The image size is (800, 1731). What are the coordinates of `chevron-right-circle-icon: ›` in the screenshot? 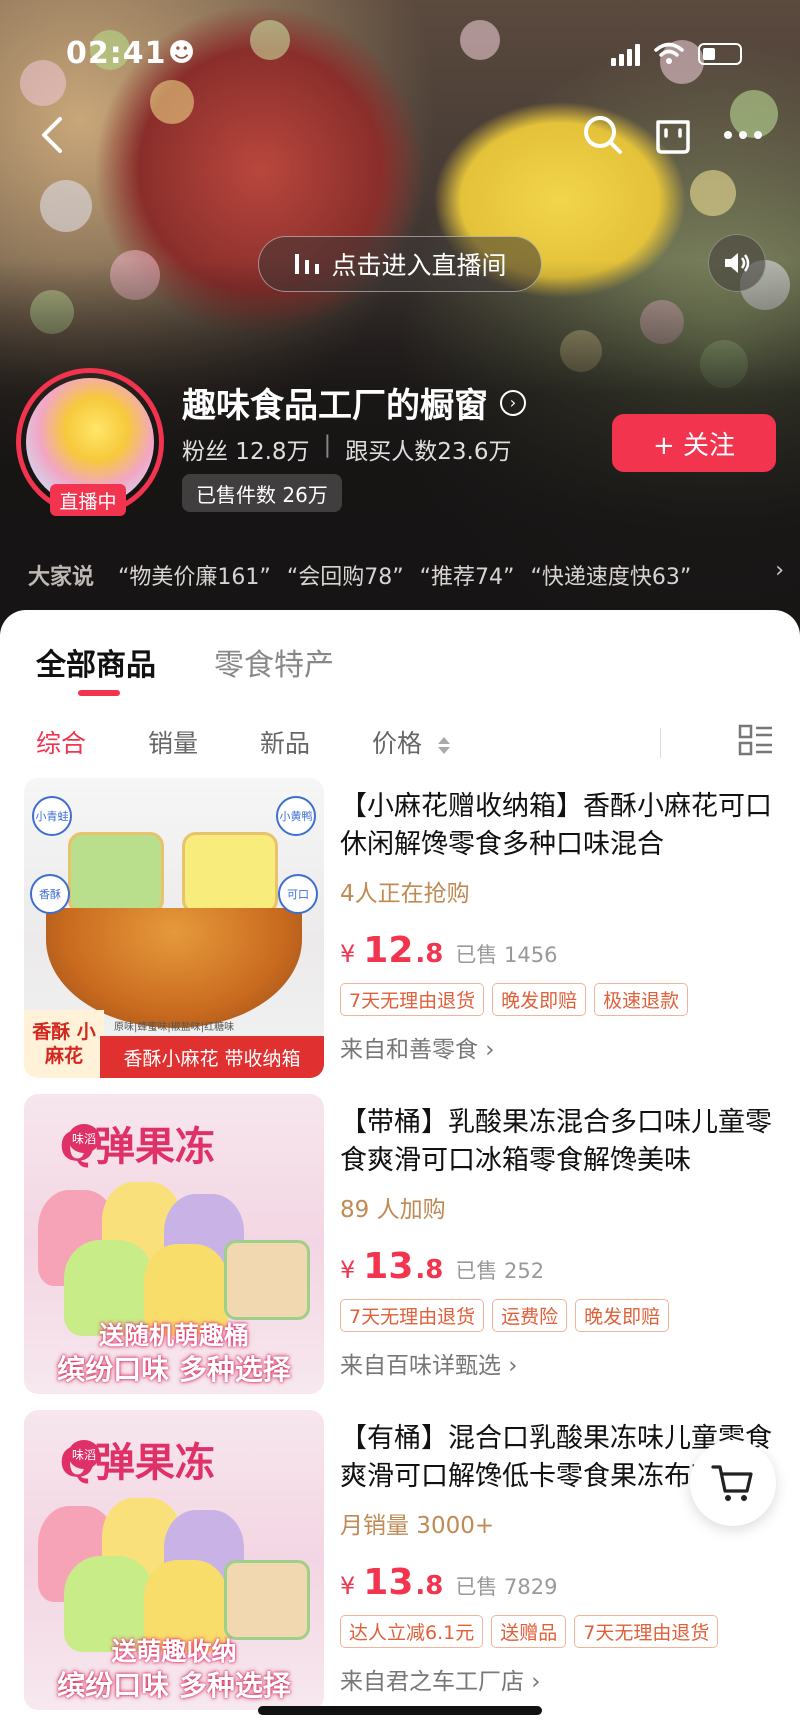 It's located at (513, 402).